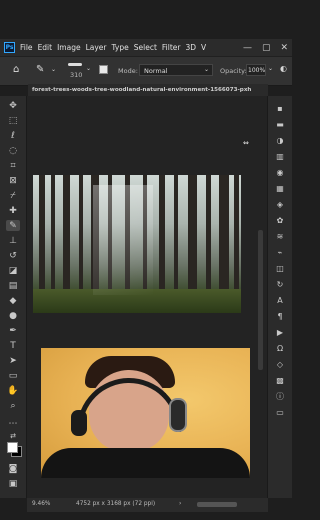  I want to click on colors-icon, so click(14, 449).